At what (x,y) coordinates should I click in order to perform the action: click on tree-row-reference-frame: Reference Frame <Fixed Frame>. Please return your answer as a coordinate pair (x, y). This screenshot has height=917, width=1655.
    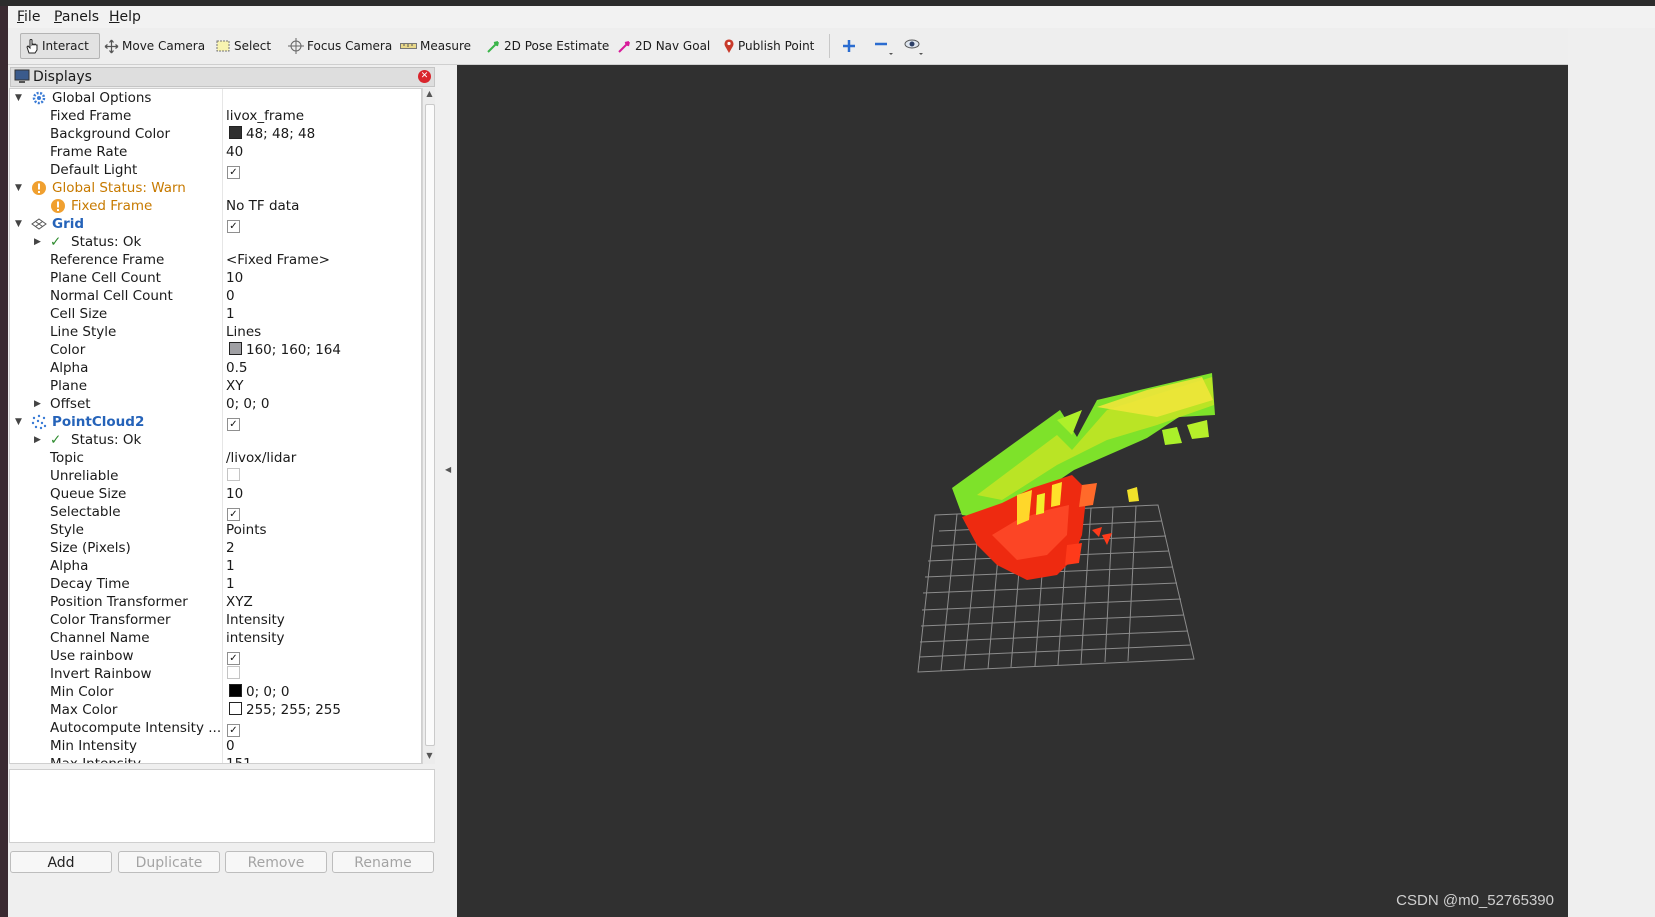
    Looking at the image, I should click on (215, 260).